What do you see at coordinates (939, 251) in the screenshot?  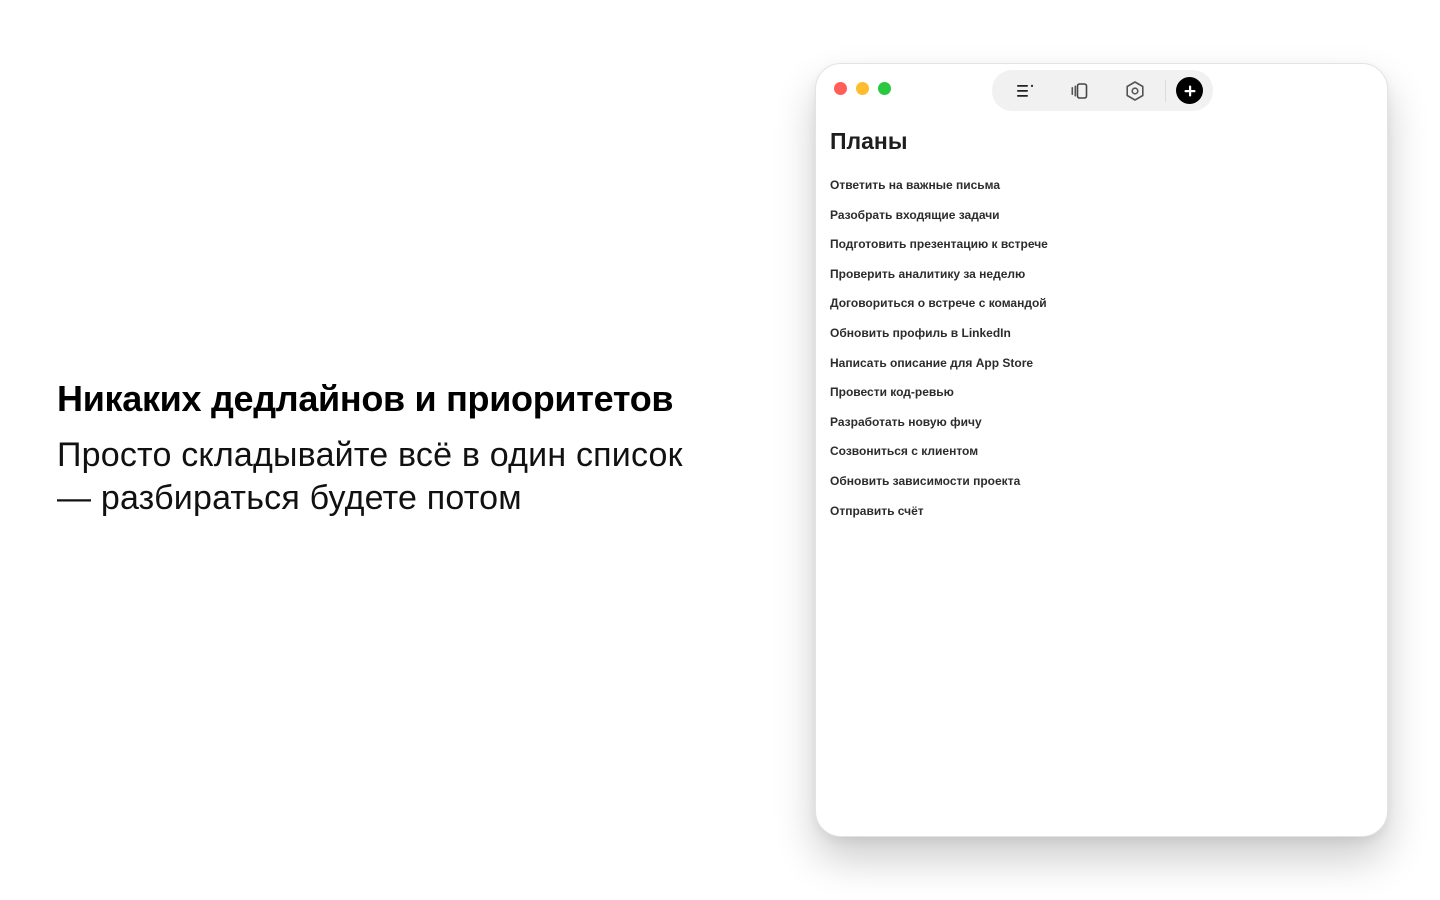 I see `task-item: Подготовить презентацию к встрече` at bounding box center [939, 251].